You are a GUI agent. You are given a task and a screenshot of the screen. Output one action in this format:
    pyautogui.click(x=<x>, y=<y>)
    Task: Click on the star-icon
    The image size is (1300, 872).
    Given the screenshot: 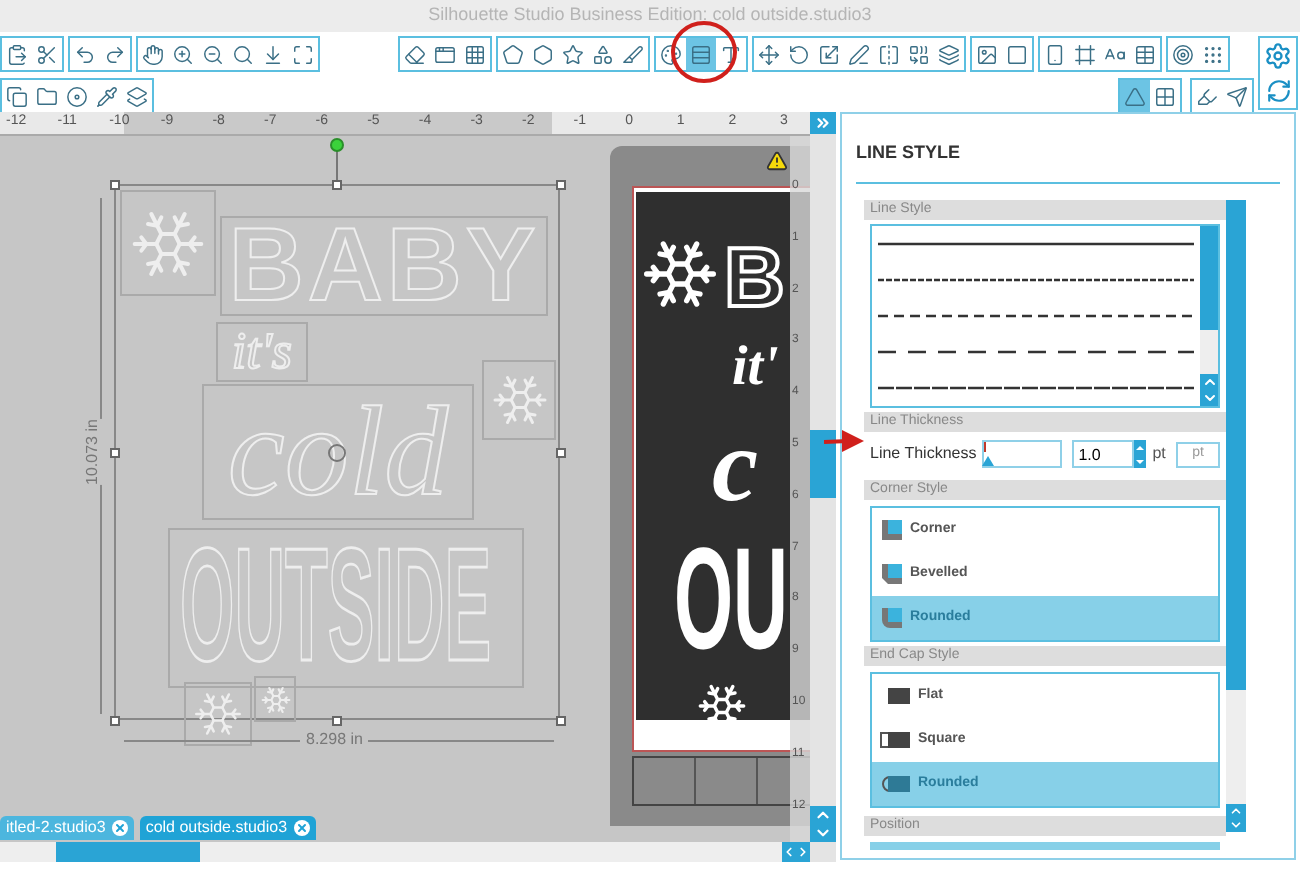 What is the action you would take?
    pyautogui.click(x=573, y=54)
    